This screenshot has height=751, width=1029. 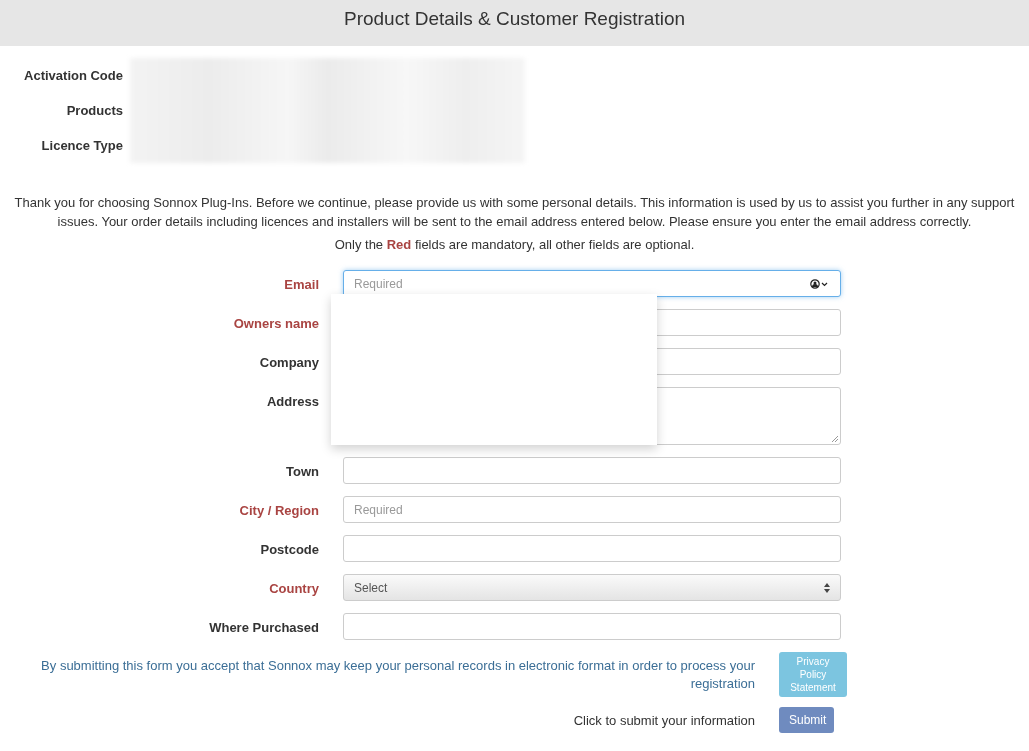 What do you see at coordinates (592, 587) in the screenshot?
I see `country-select: Select` at bounding box center [592, 587].